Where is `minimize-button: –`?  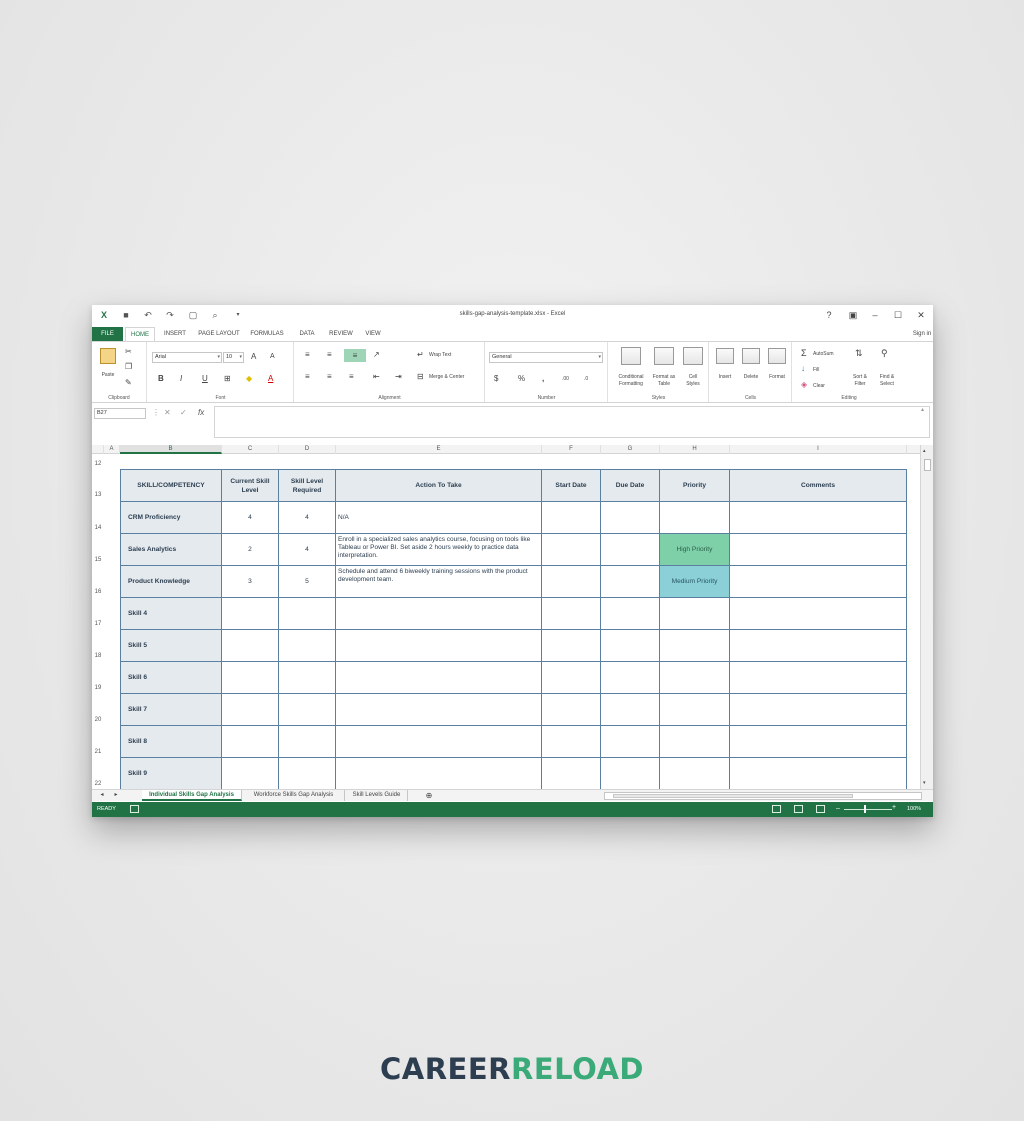 minimize-button: – is located at coordinates (875, 315).